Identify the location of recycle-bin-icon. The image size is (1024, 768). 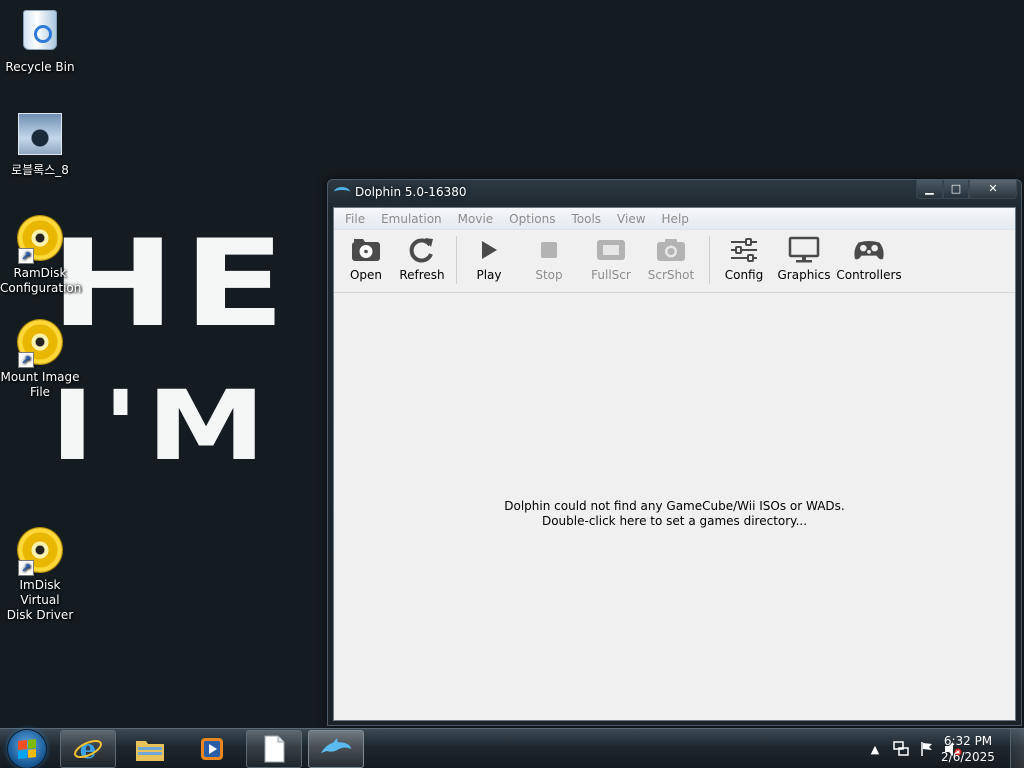
(40, 34).